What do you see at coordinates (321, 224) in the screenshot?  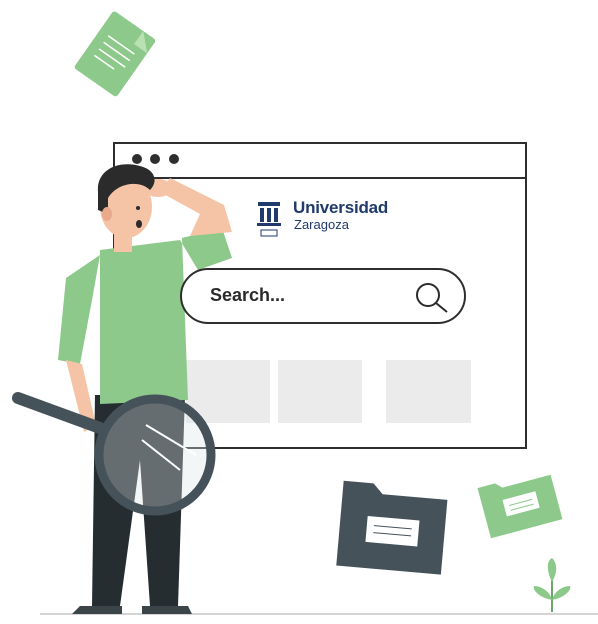 I see `university-subtitle: Zaragoza` at bounding box center [321, 224].